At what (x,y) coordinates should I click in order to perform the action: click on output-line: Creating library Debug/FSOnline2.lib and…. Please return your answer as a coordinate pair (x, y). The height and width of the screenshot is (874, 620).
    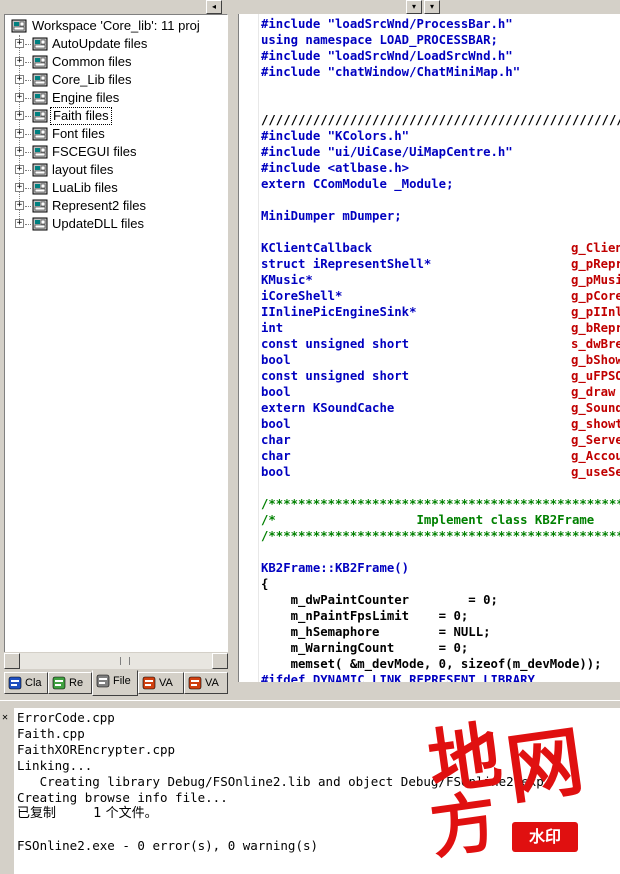
    Looking at the image, I should click on (280, 781).